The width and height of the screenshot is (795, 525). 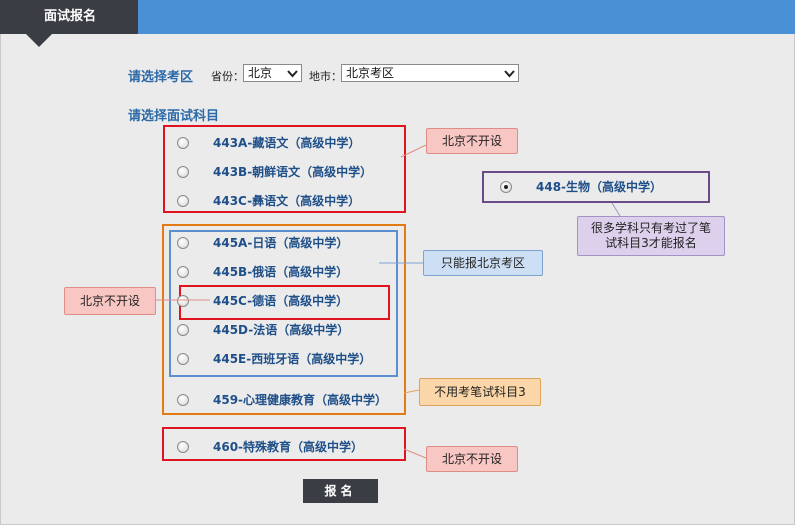 What do you see at coordinates (370, 73) in the screenshot?
I see `city-select-value: 北京考区` at bounding box center [370, 73].